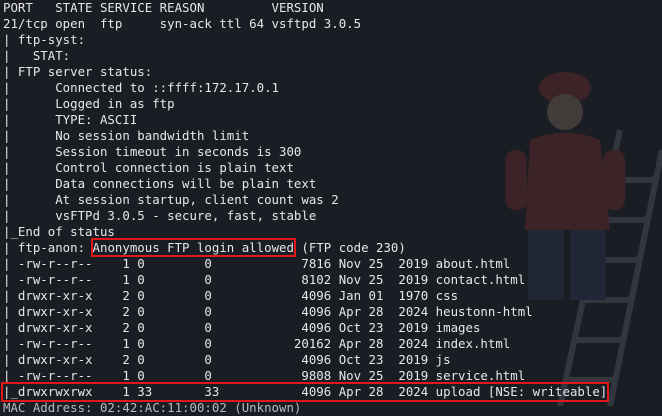  Describe the element at coordinates (40, 55) in the screenshot. I see `stat-line: | STAT:` at that location.